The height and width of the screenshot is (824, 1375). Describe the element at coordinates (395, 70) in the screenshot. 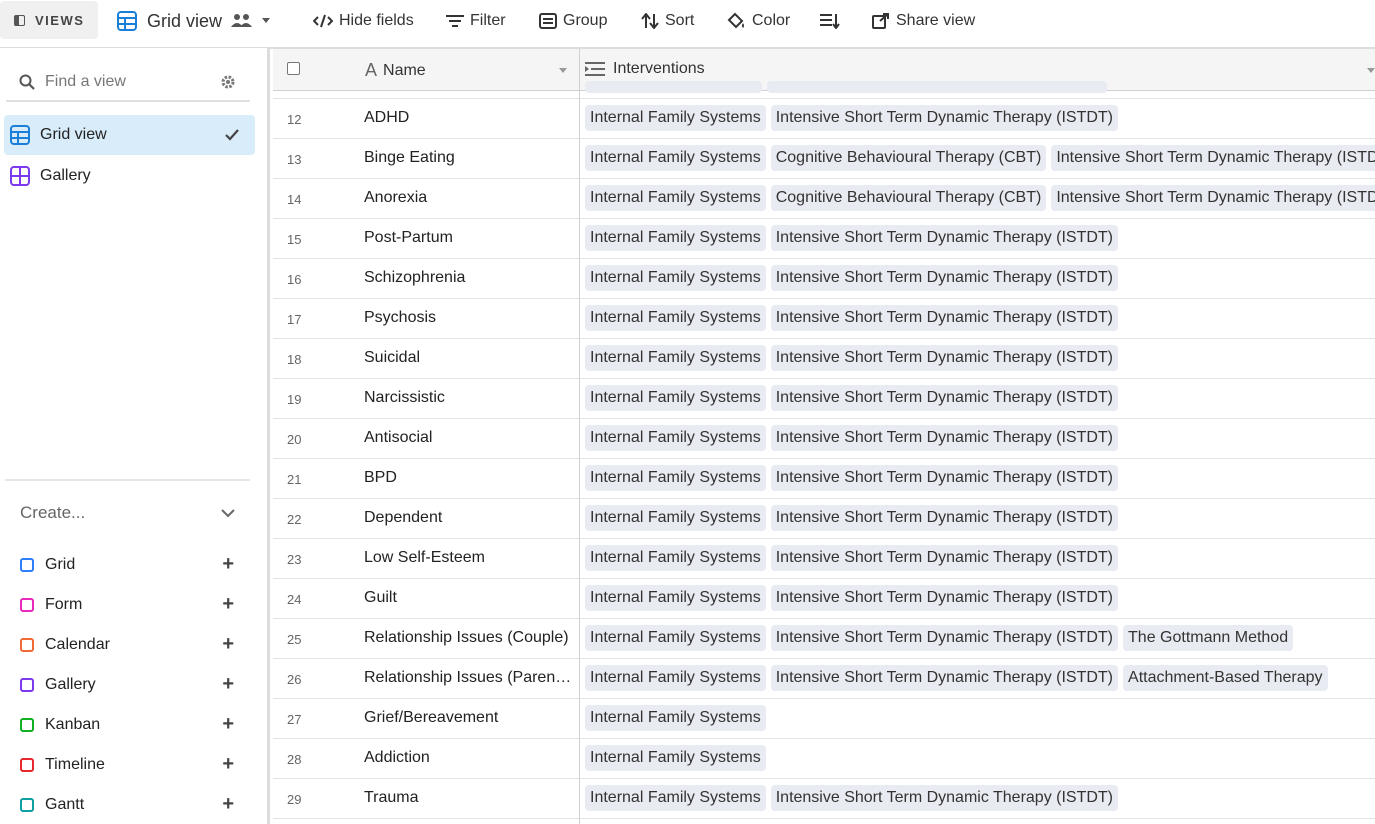

I see `column-header-name: A Name` at that location.